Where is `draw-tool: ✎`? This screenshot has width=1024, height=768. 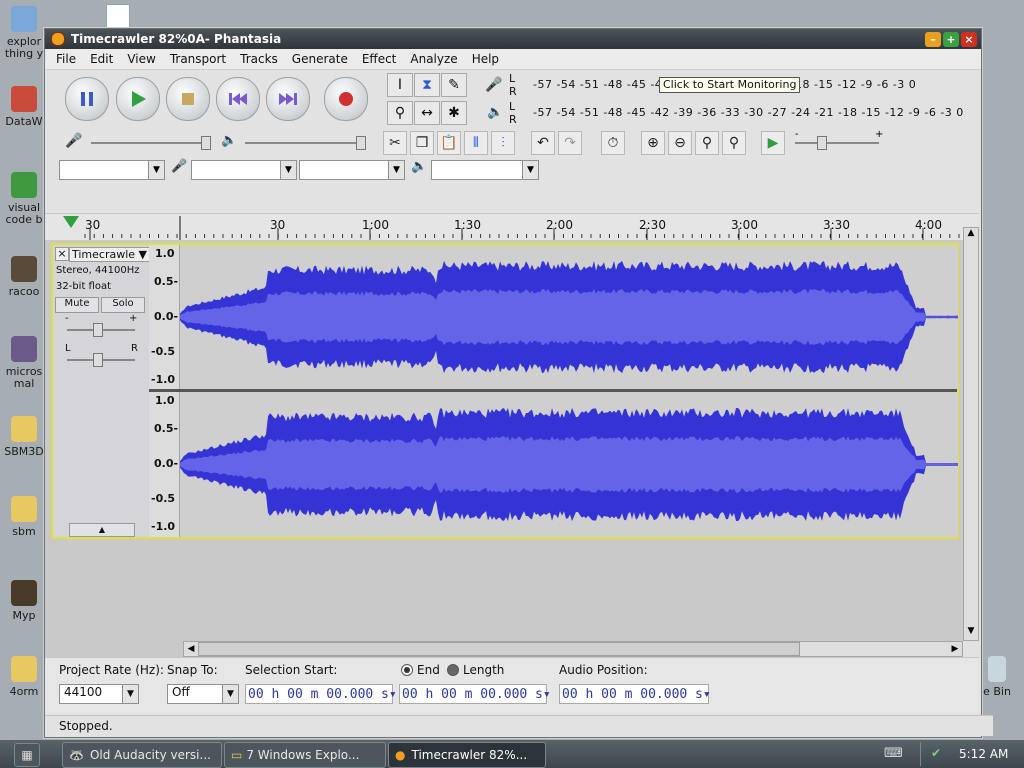
draw-tool: ✎ is located at coordinates (454, 85).